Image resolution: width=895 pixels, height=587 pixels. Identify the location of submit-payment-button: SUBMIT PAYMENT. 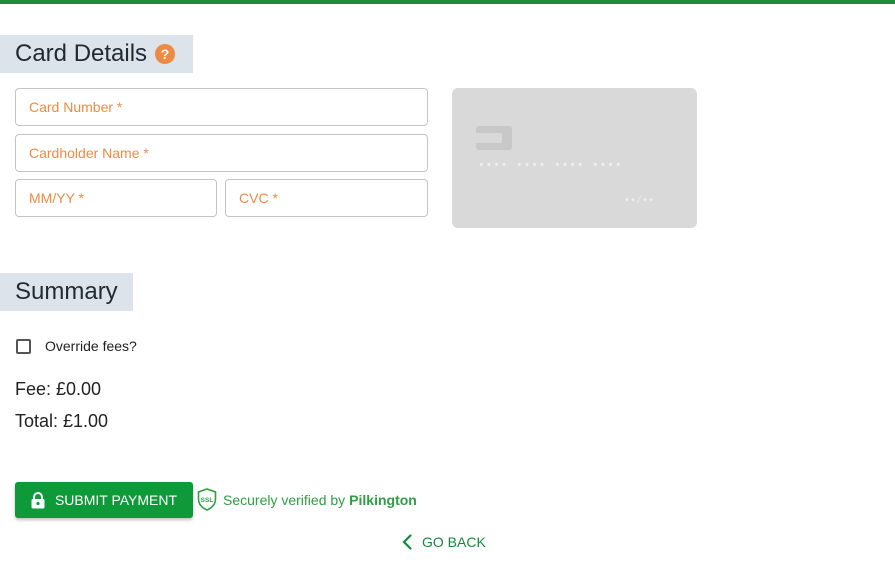
(104, 500).